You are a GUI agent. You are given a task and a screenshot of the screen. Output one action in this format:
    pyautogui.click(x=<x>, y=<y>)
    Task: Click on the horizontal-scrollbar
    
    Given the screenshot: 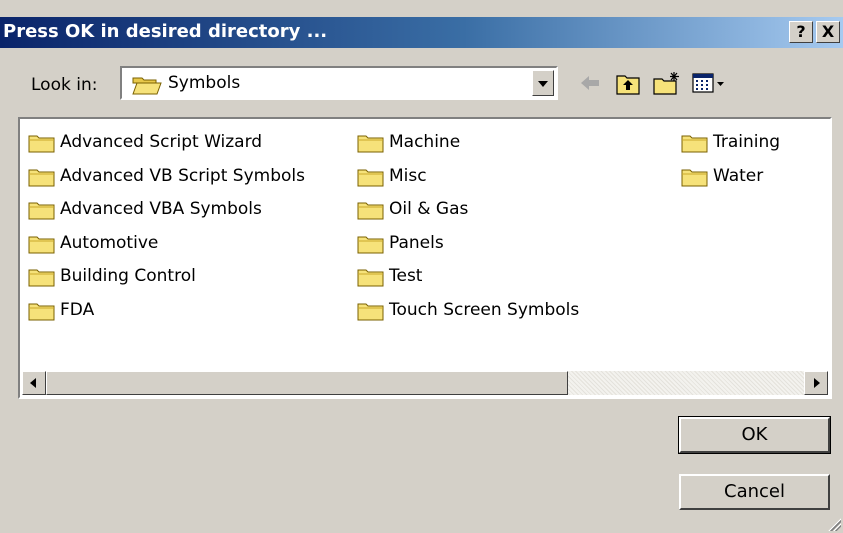 What is the action you would take?
    pyautogui.click(x=425, y=383)
    